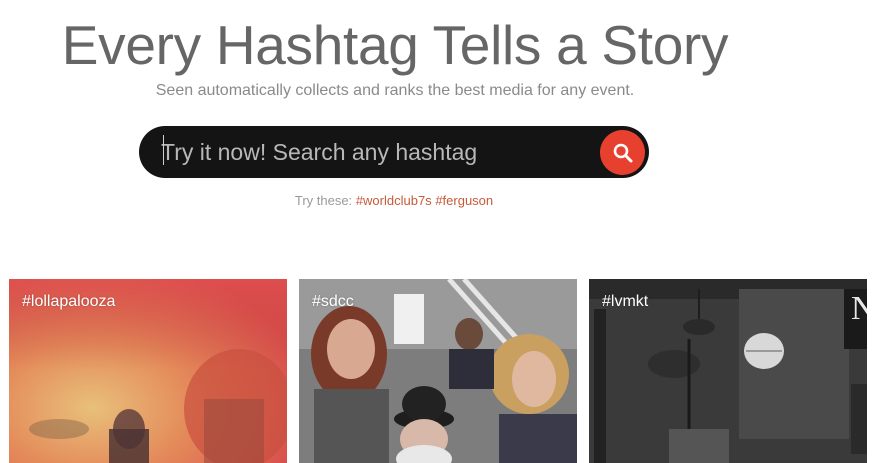  I want to click on text-caret, so click(163, 150).